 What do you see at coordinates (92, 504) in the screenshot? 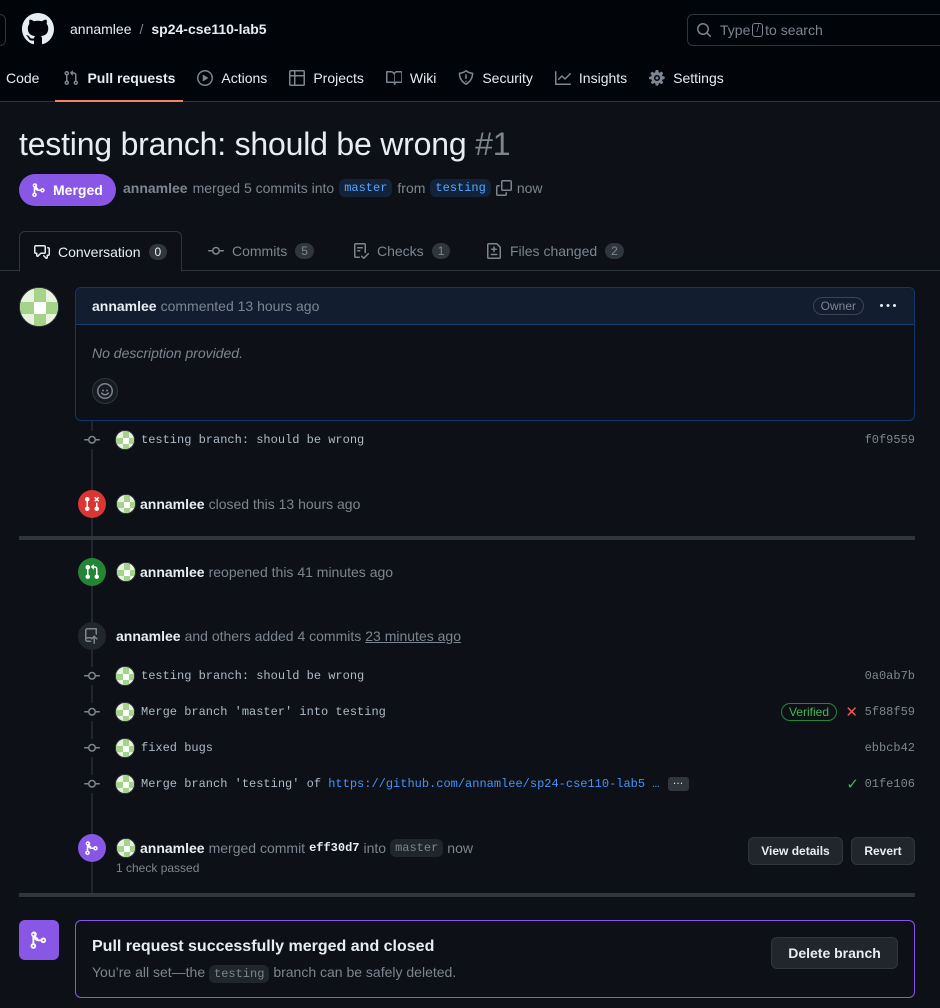
I see `git-pull-request-closed-icon` at bounding box center [92, 504].